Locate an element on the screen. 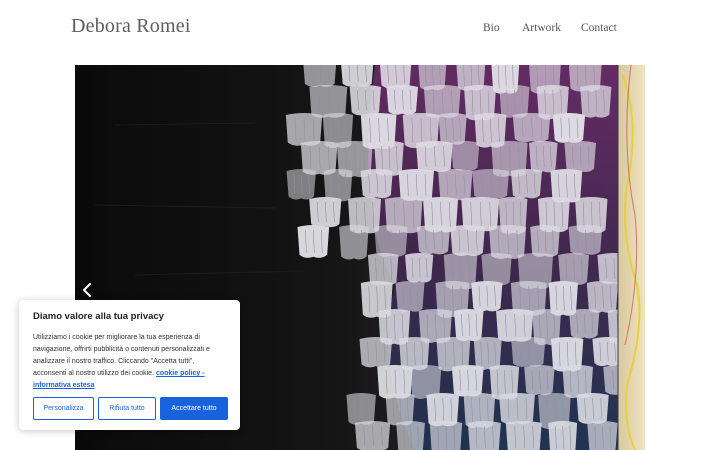  nav-item-bio: Bio is located at coordinates (491, 28).